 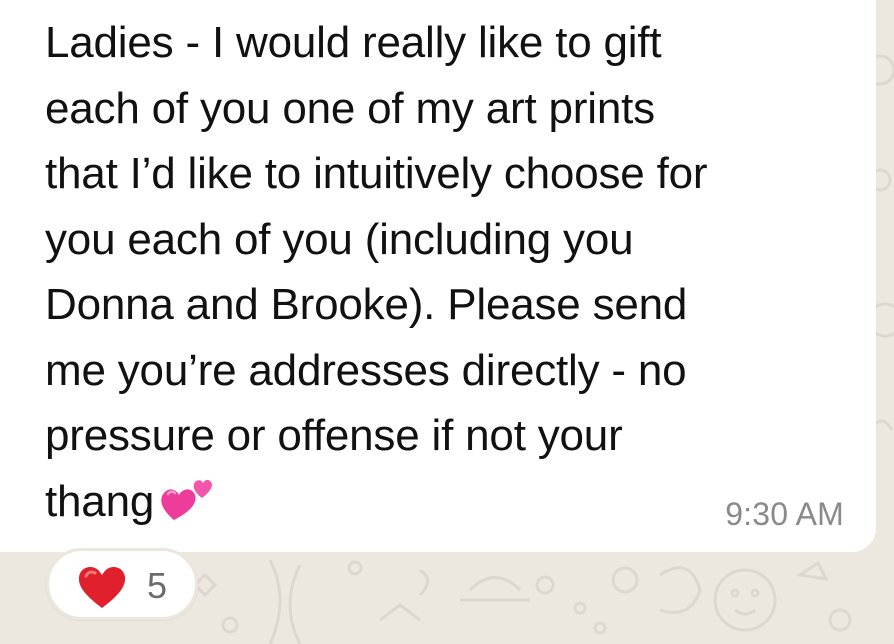 I want to click on two-hearts-icon, so click(x=187, y=508).